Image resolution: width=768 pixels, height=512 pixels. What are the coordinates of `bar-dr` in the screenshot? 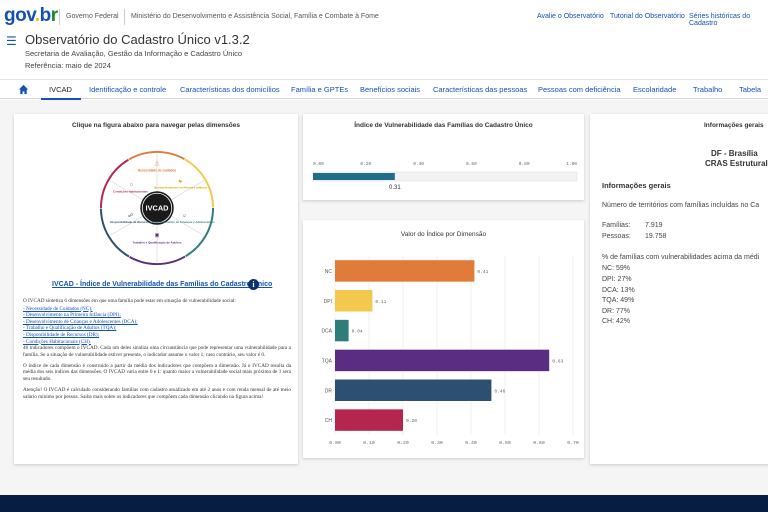 It's located at (413, 390).